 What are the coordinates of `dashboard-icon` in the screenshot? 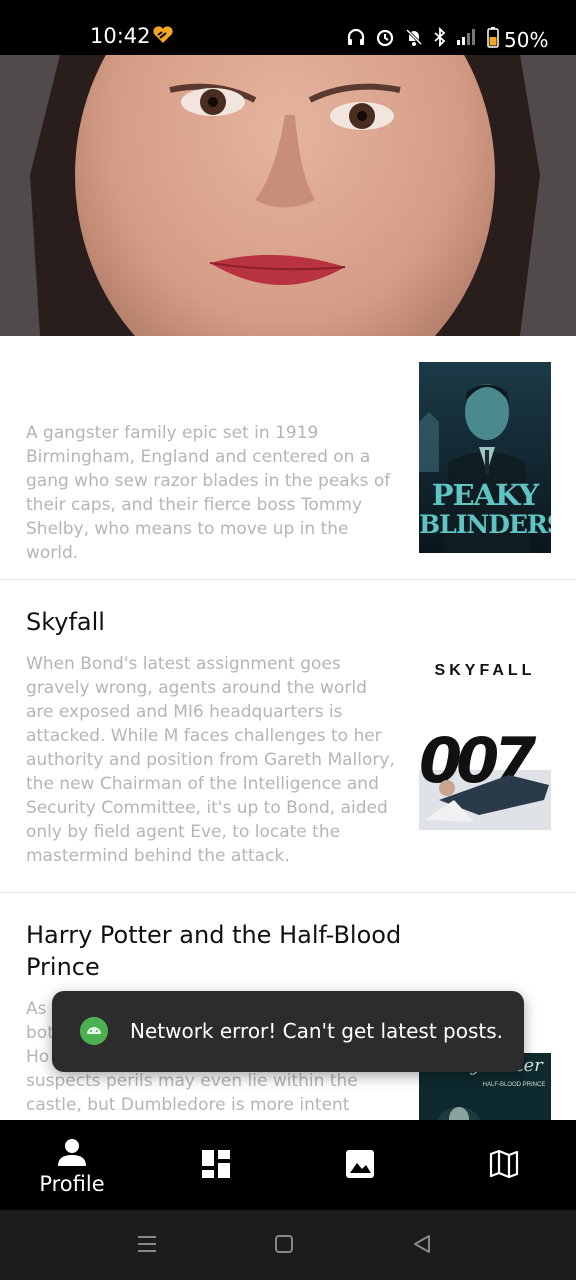 It's located at (216, 1166).